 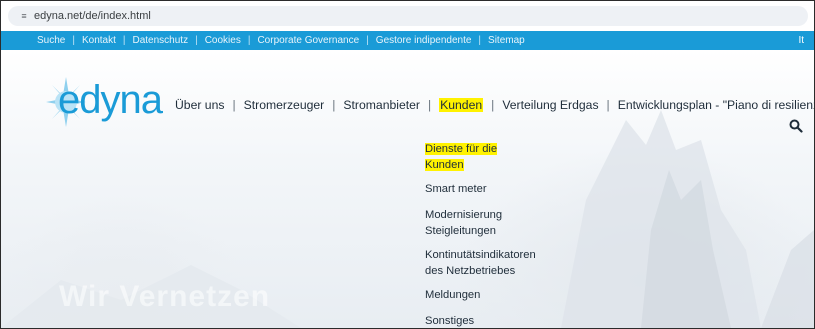 What do you see at coordinates (308, 40) in the screenshot?
I see `utility-link-corporate-governance: Corporate Governance` at bounding box center [308, 40].